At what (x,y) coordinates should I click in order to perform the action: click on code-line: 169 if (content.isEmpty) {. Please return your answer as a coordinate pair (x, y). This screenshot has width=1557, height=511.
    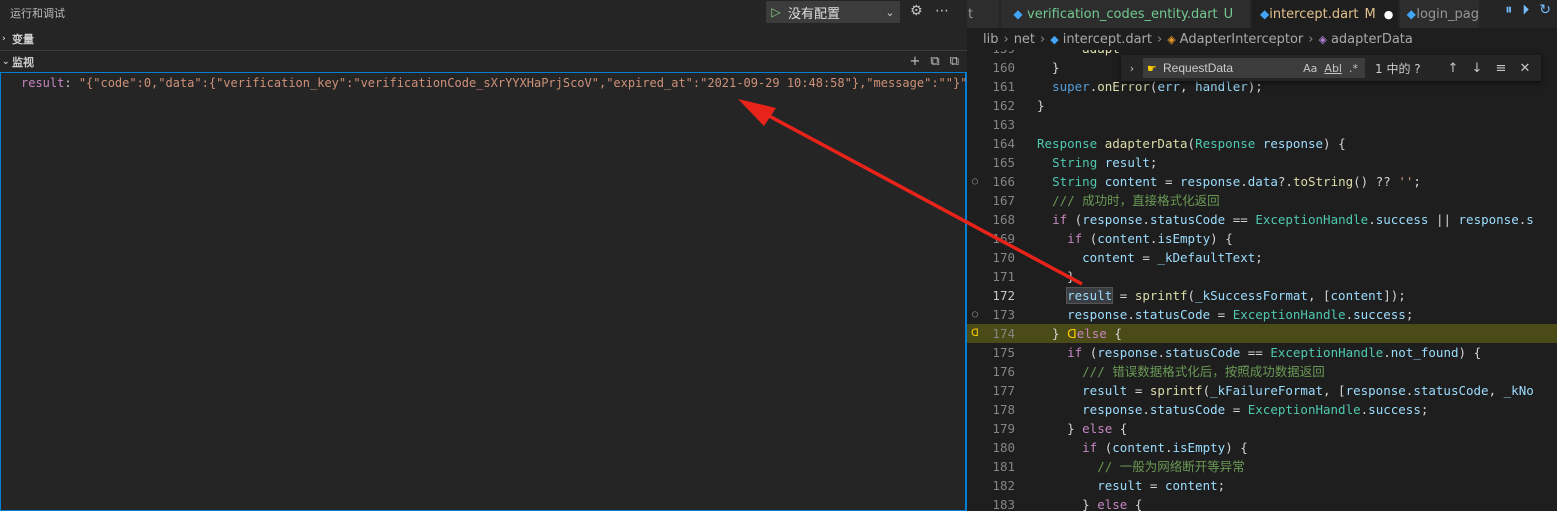
    Looking at the image, I should click on (1112, 238).